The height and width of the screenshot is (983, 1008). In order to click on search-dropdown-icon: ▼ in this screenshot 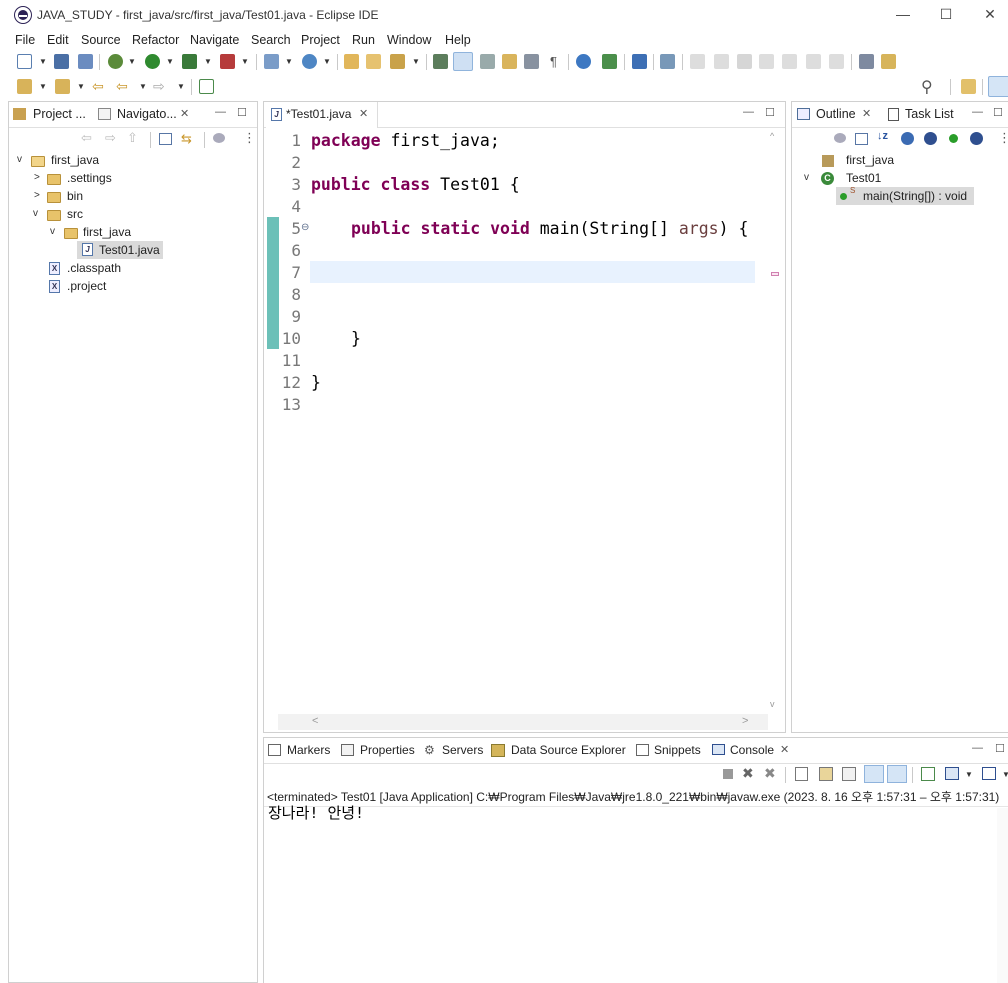, I will do `click(416, 61)`.